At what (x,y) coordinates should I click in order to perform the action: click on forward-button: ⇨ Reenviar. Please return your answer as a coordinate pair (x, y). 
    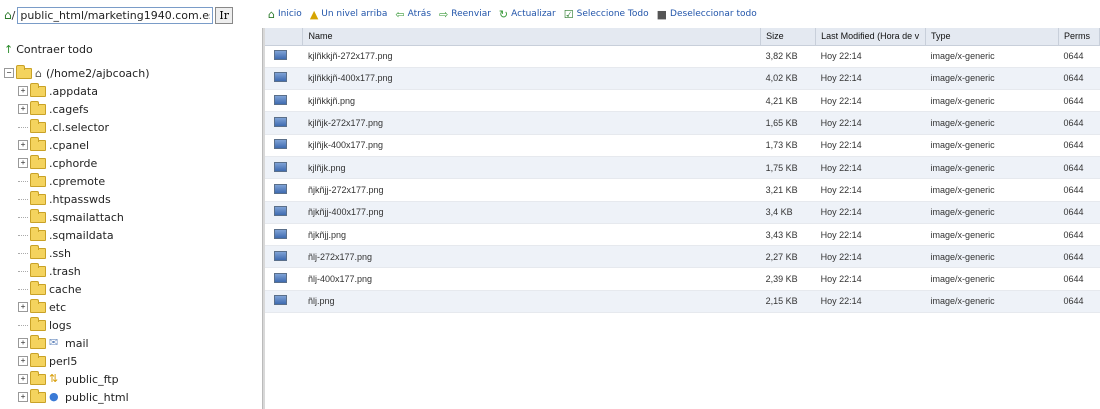
    Looking at the image, I should click on (465, 14).